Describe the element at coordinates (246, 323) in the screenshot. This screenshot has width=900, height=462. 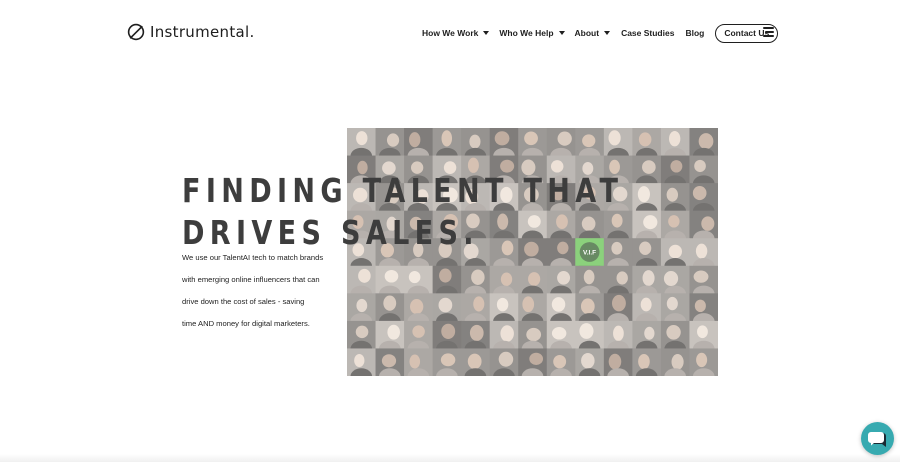
I see `hero-description-line: time AND money for digital marketers.` at that location.